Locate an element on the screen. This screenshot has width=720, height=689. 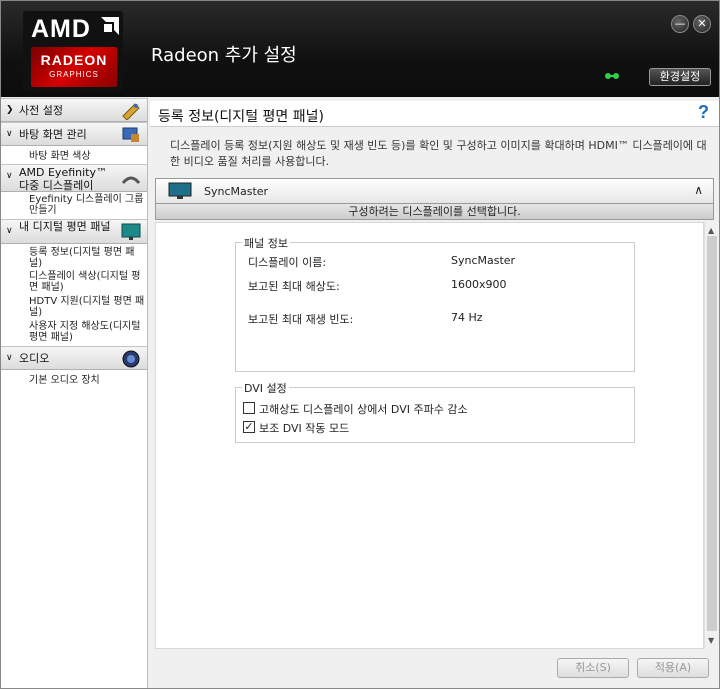
sidebar-section-label: AMD Eyefinity™ 다중 디스플레이 is located at coordinates (63, 179).